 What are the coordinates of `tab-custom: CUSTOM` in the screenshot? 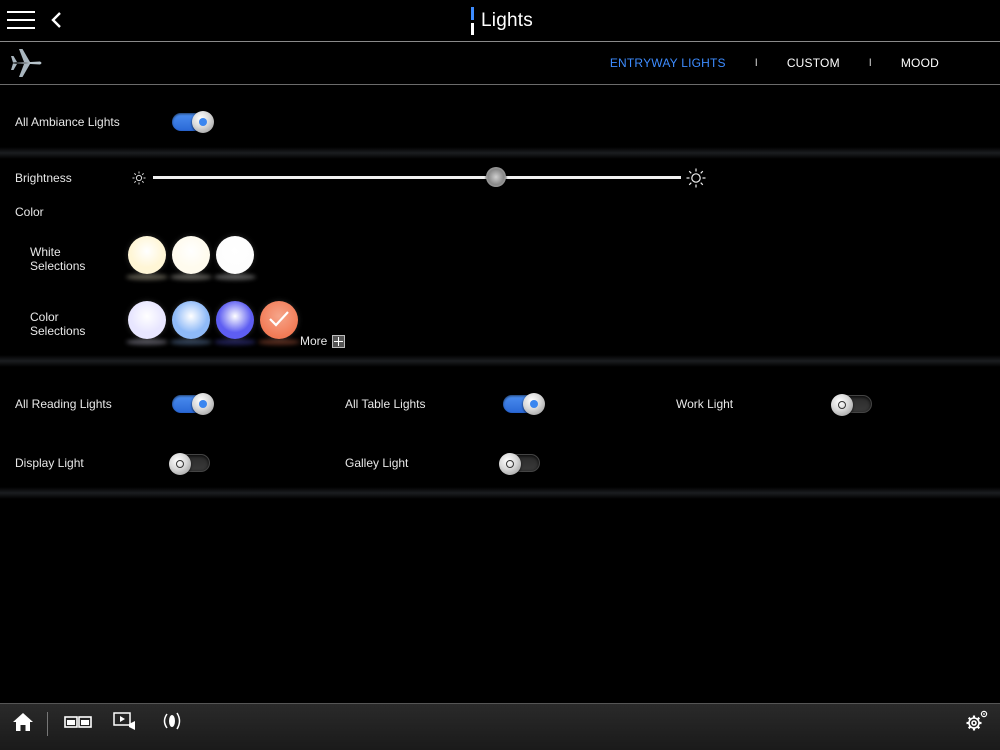 It's located at (813, 63).